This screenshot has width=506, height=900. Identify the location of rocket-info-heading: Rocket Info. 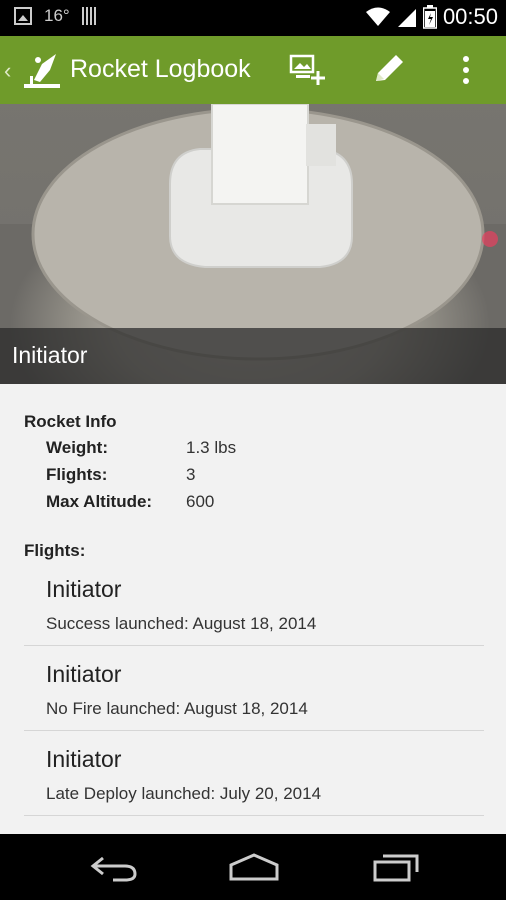
(70, 421).